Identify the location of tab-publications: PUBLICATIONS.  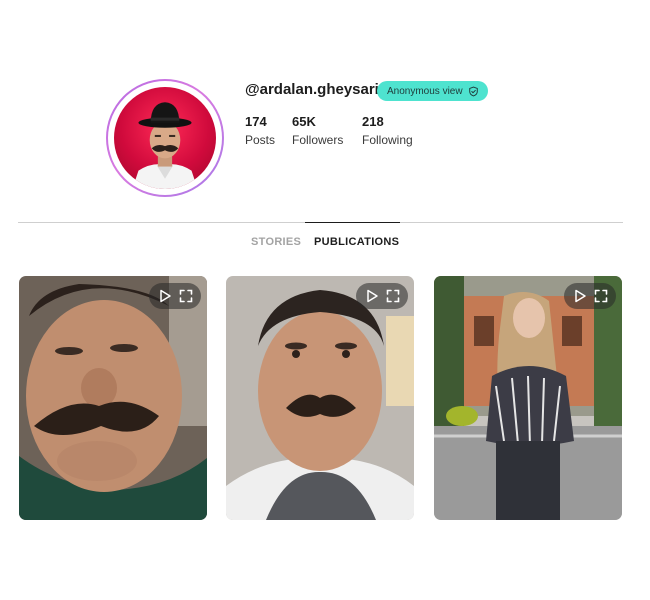
(356, 242).